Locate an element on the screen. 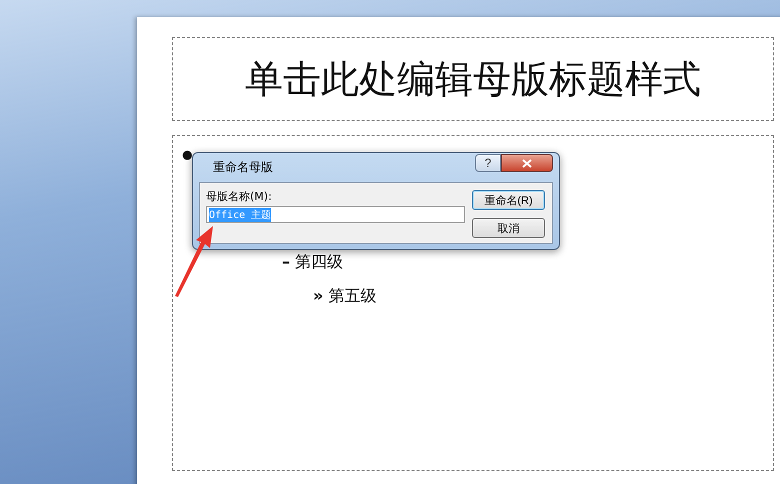  dialog-title: 重命名母版 is located at coordinates (242, 167).